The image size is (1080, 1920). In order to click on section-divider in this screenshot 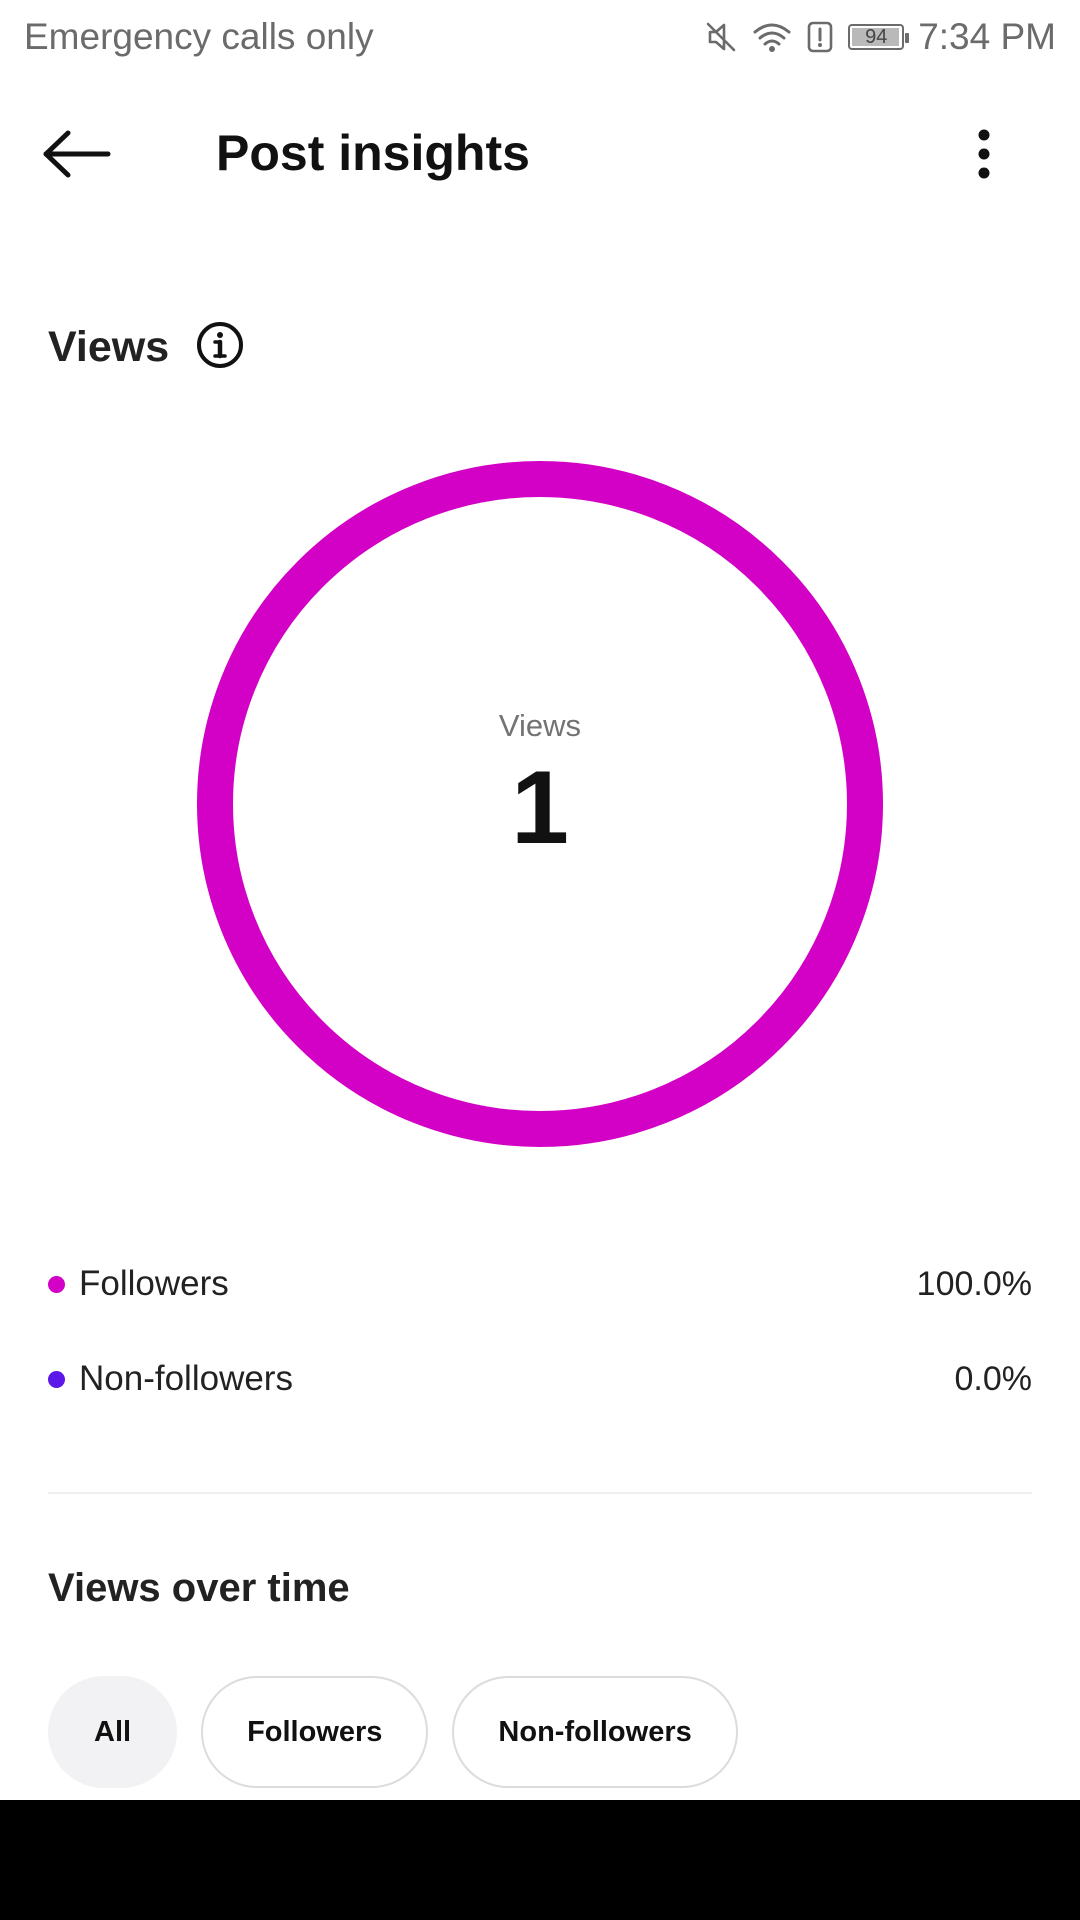, I will do `click(540, 1493)`.